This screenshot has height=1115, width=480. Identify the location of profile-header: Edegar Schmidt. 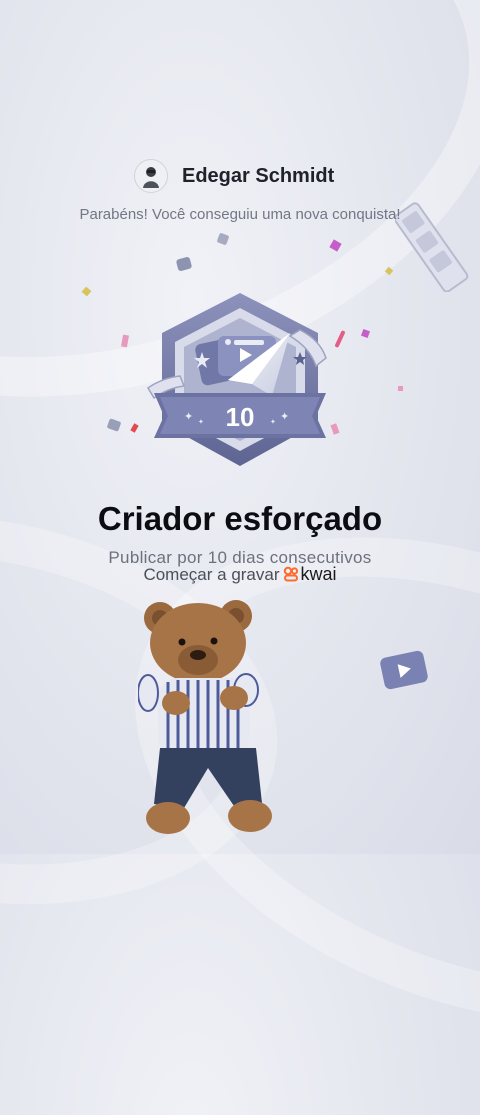
(240, 176).